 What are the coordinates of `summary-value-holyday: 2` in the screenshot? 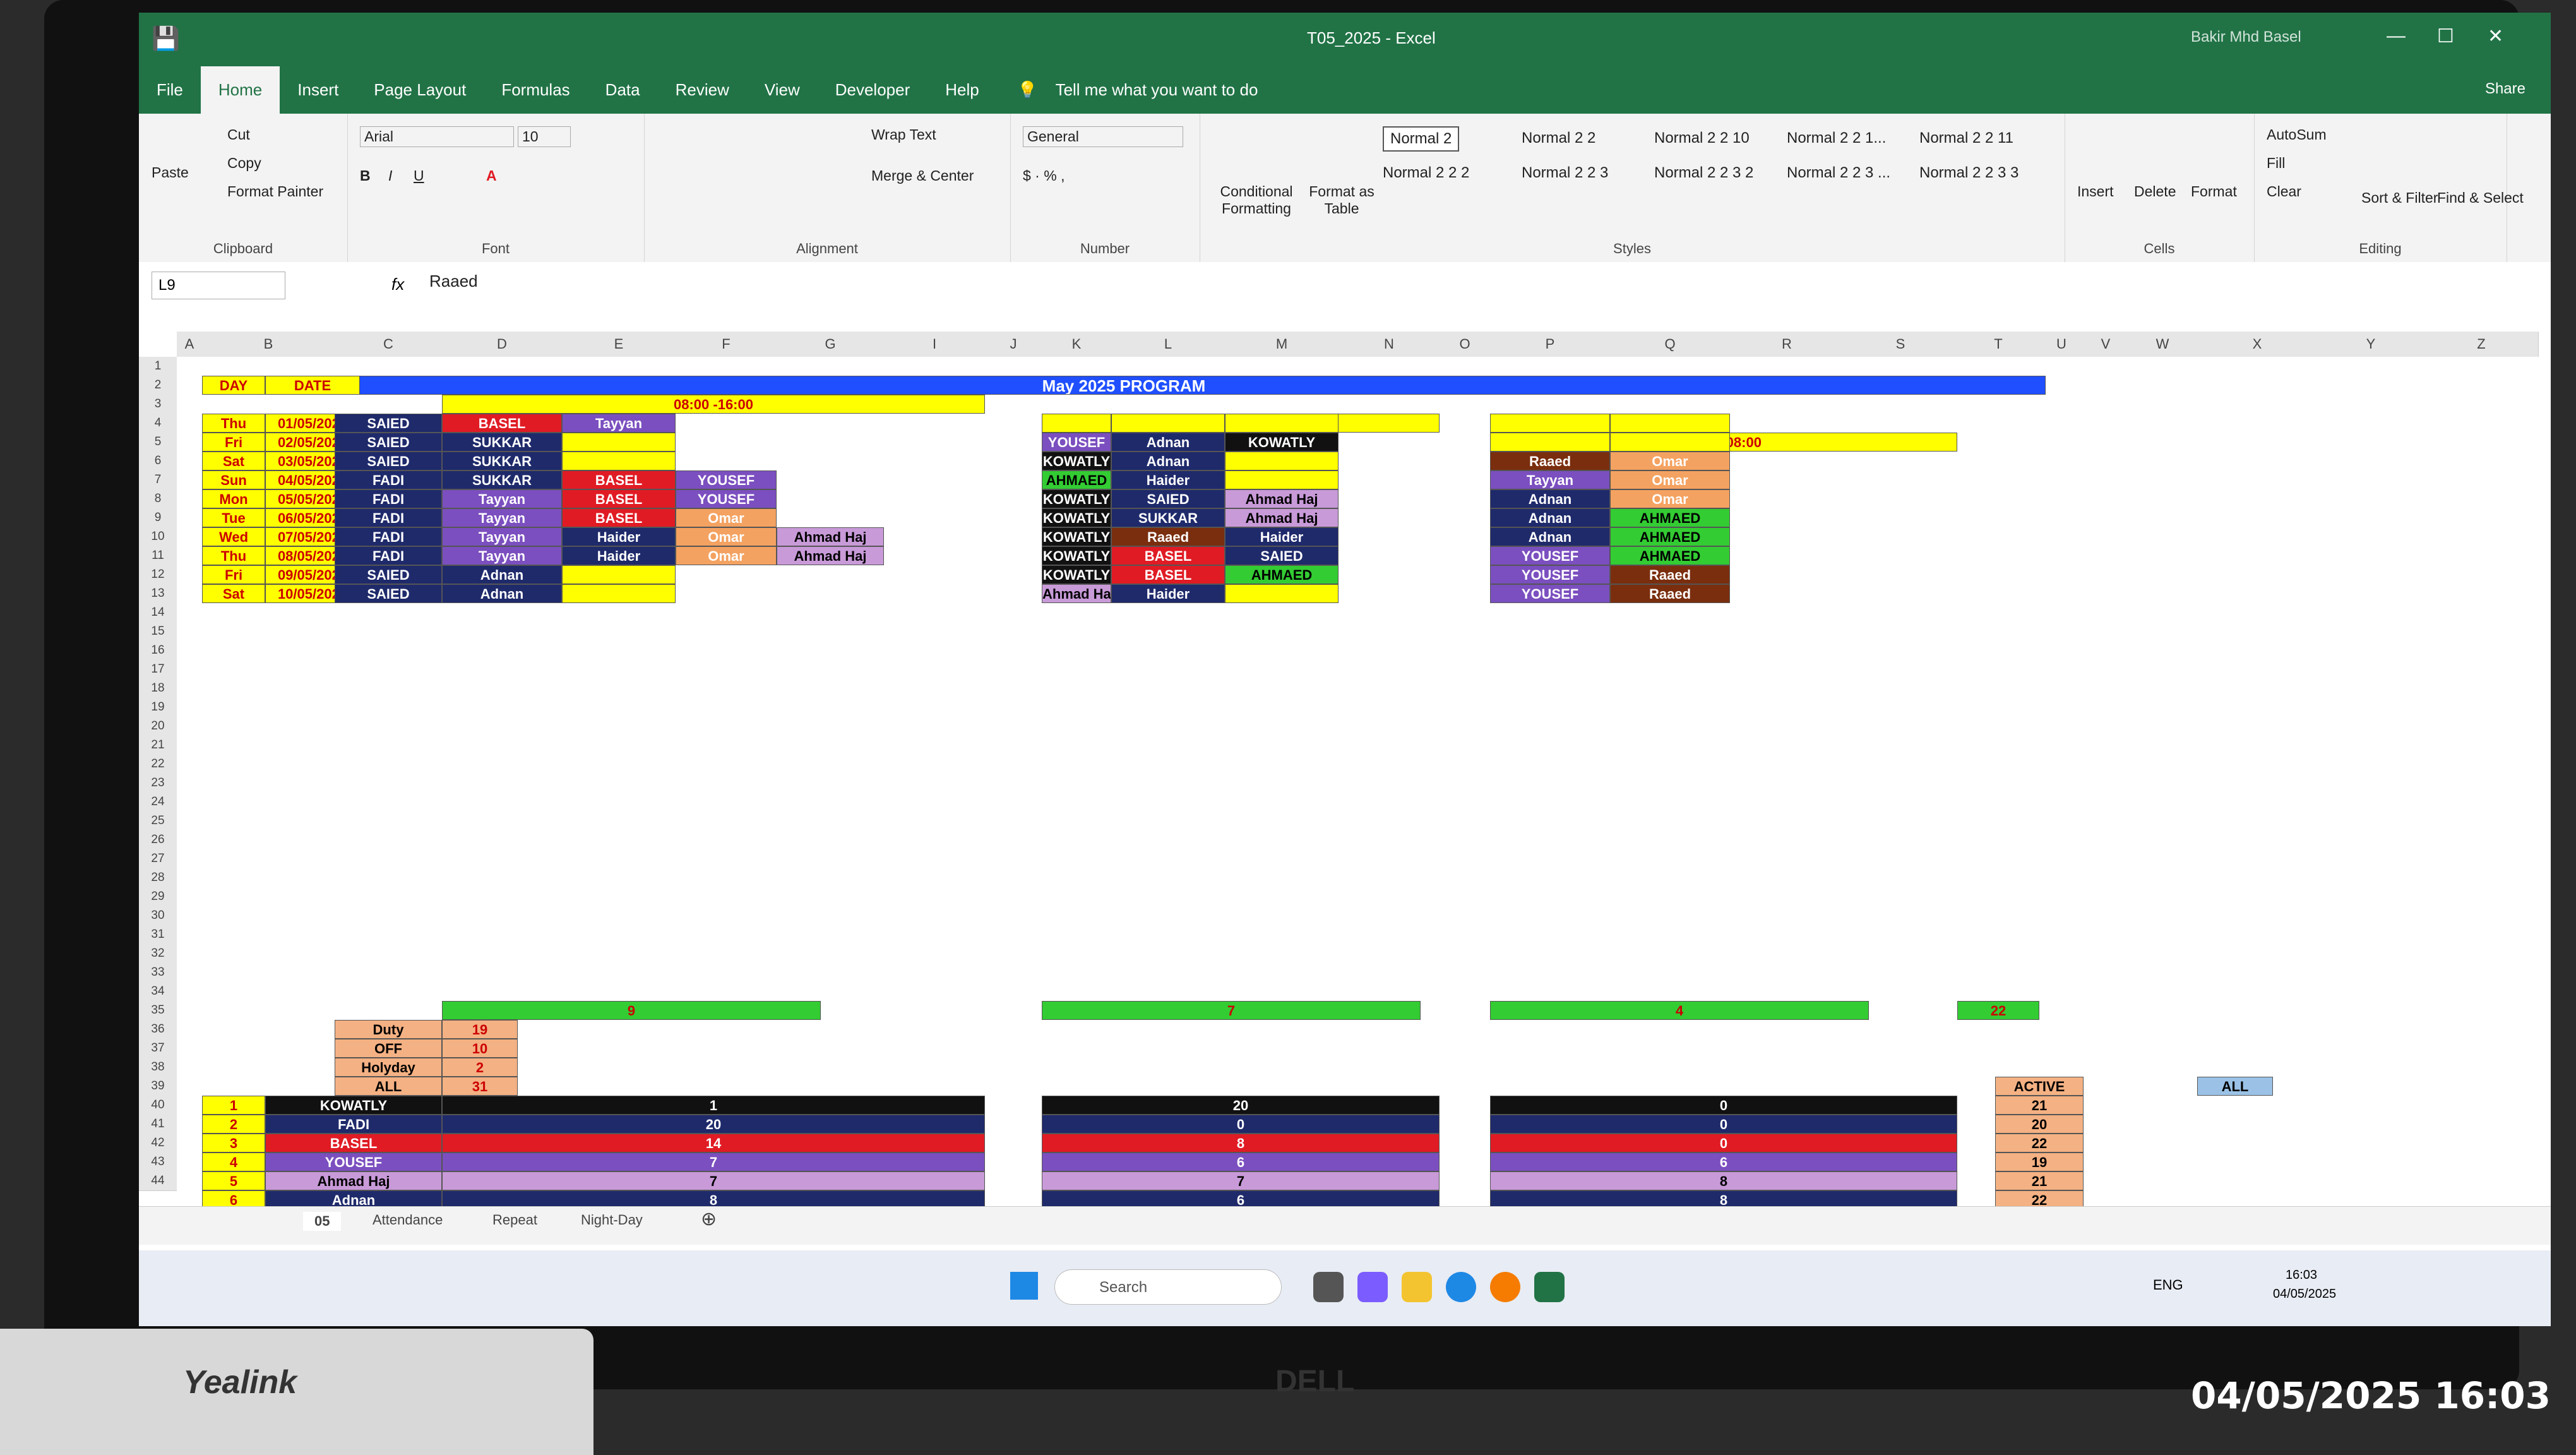 It's located at (480, 1067).